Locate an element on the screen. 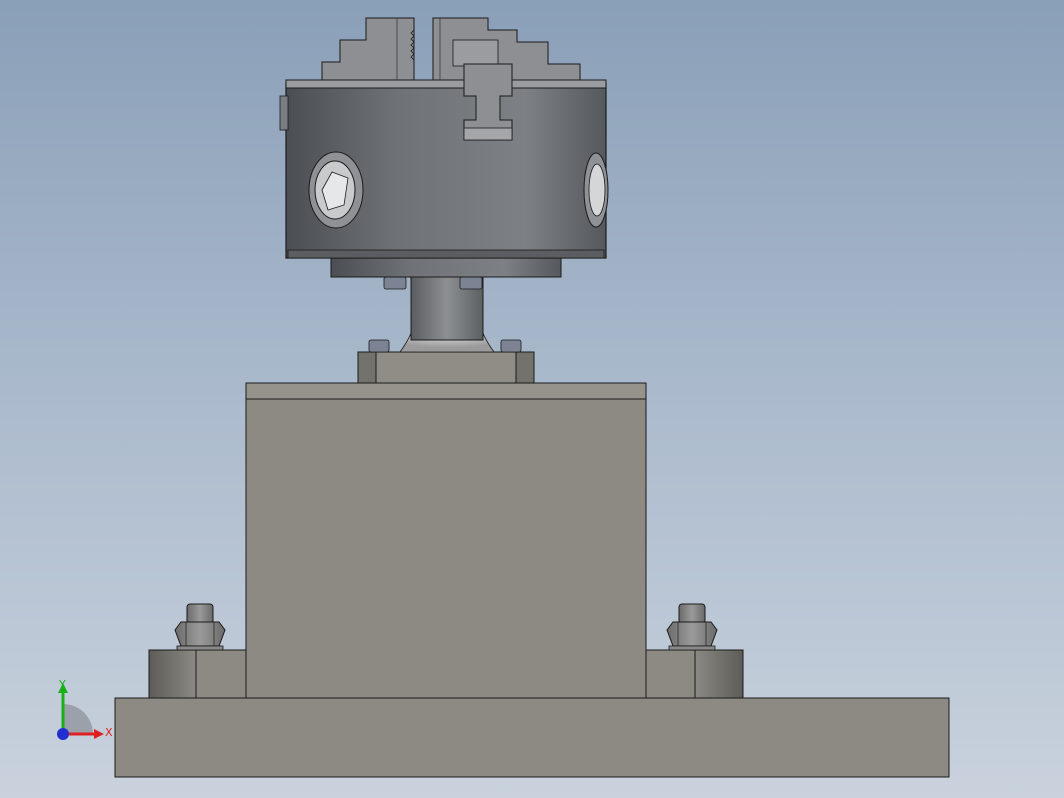  shaft-screw-left is located at coordinates (395, 283).